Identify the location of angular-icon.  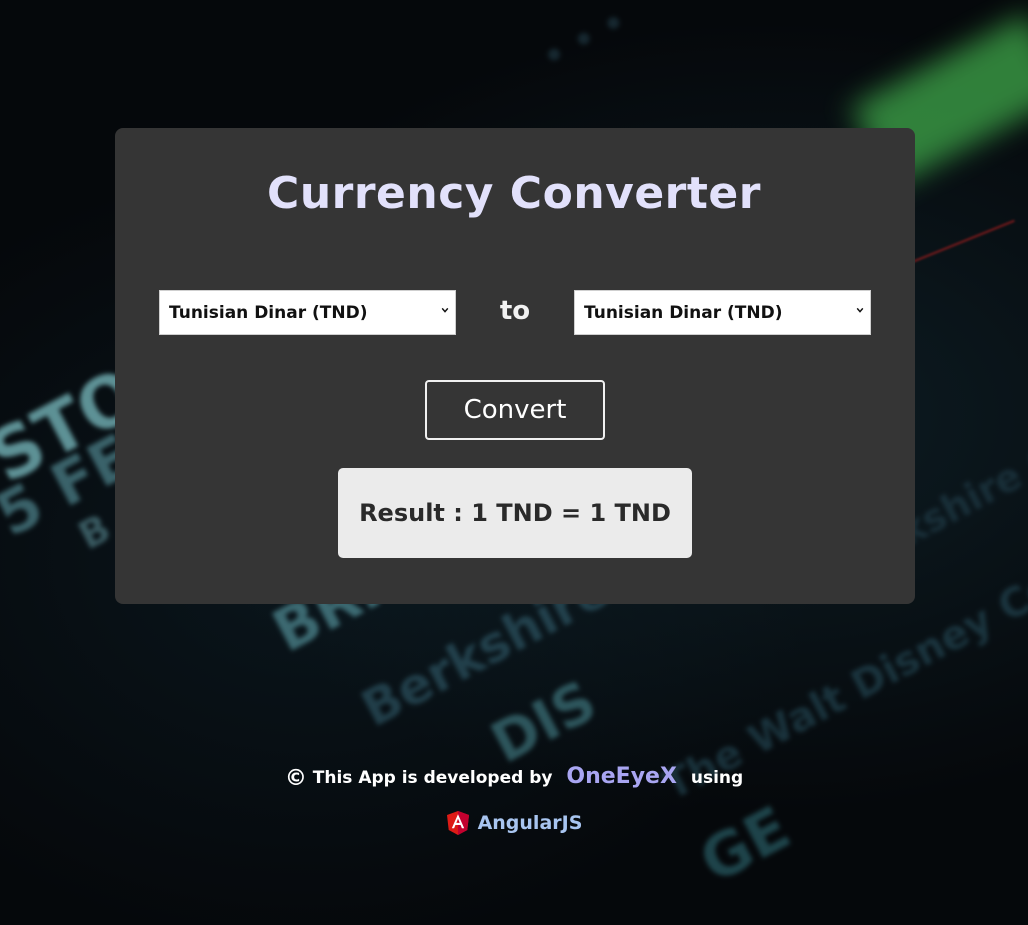
(457, 823).